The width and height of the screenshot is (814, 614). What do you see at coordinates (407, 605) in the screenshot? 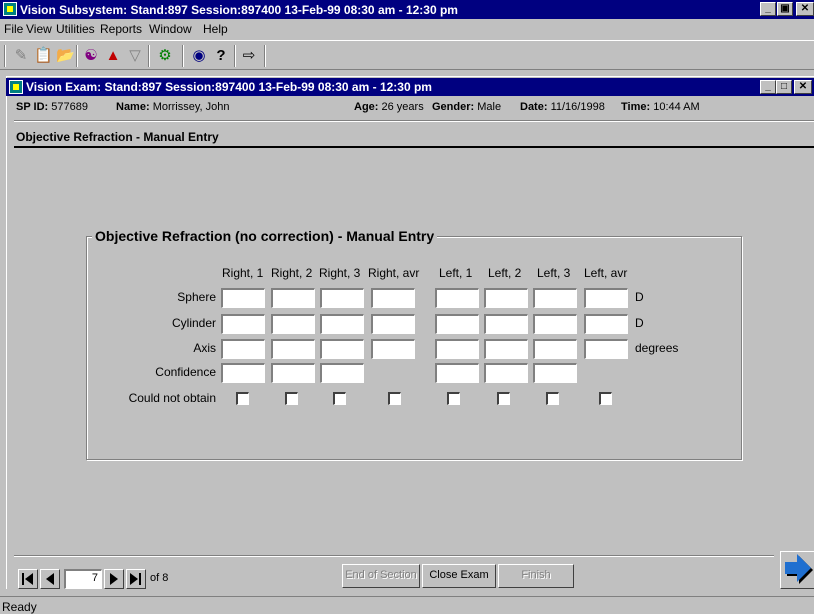
I see `status-bar` at bounding box center [407, 605].